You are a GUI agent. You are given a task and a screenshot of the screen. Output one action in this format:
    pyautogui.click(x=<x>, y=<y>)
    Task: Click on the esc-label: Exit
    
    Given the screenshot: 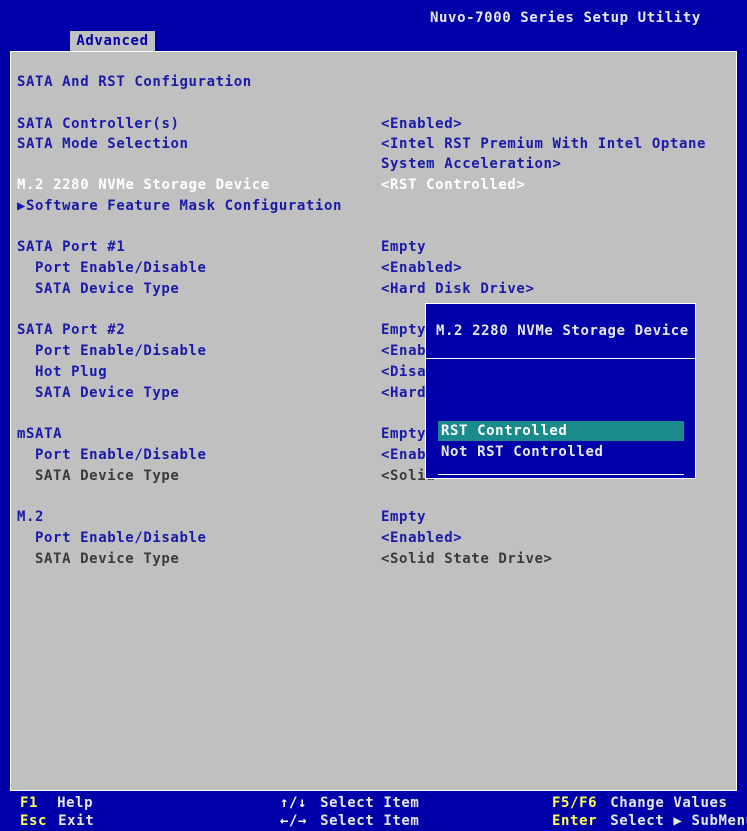 What is the action you would take?
    pyautogui.click(x=76, y=821)
    